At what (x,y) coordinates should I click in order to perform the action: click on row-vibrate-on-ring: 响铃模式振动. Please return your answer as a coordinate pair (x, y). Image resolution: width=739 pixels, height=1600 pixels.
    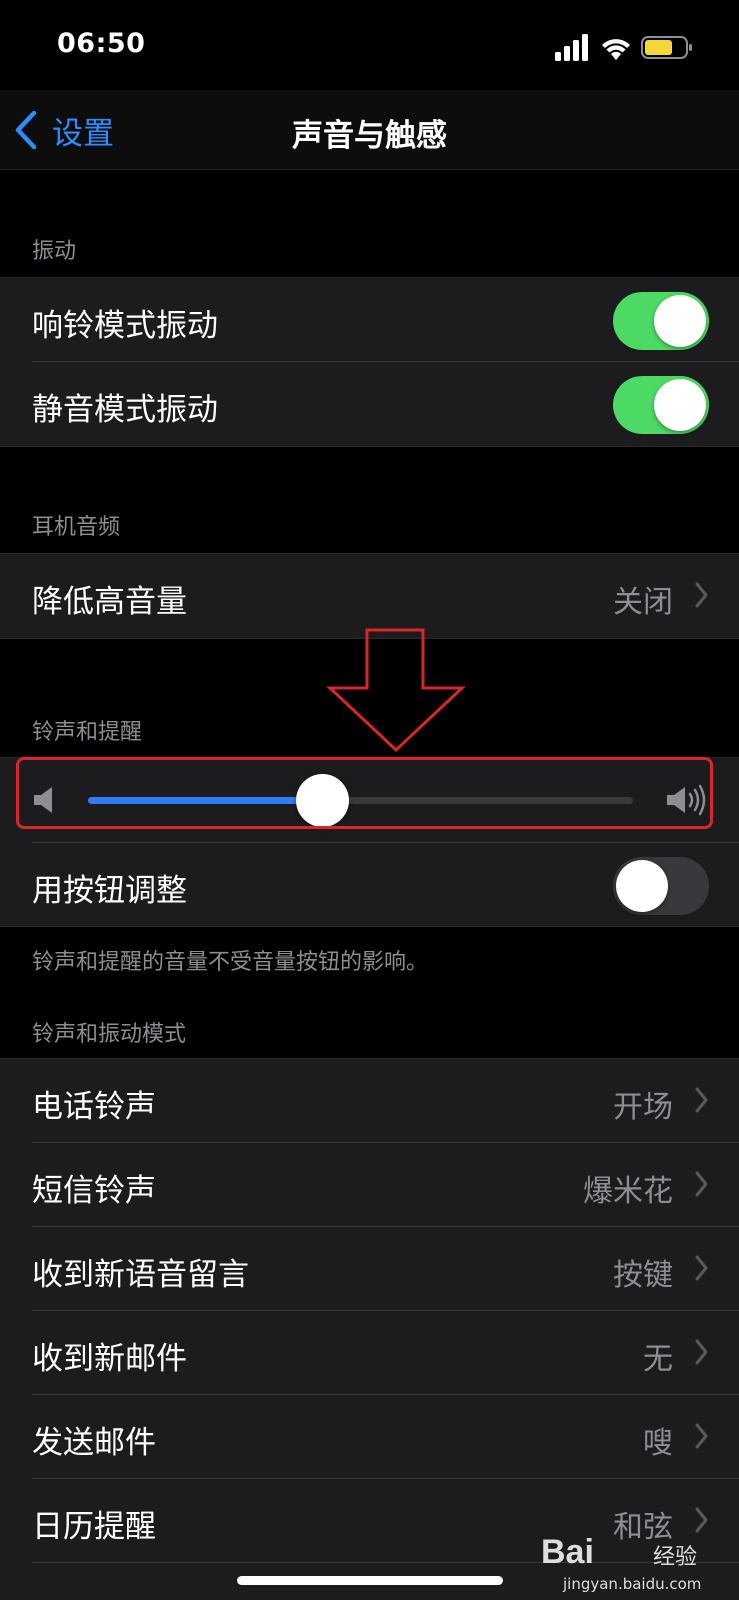
    Looking at the image, I should click on (385, 320).